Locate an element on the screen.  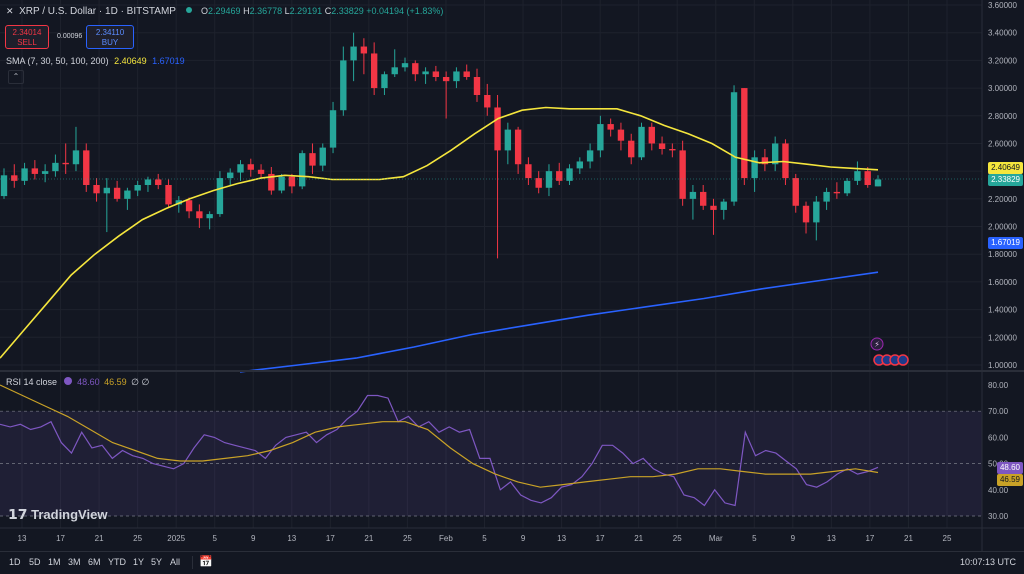
range-1y-button: 1Y is located at coordinates (138, 562).